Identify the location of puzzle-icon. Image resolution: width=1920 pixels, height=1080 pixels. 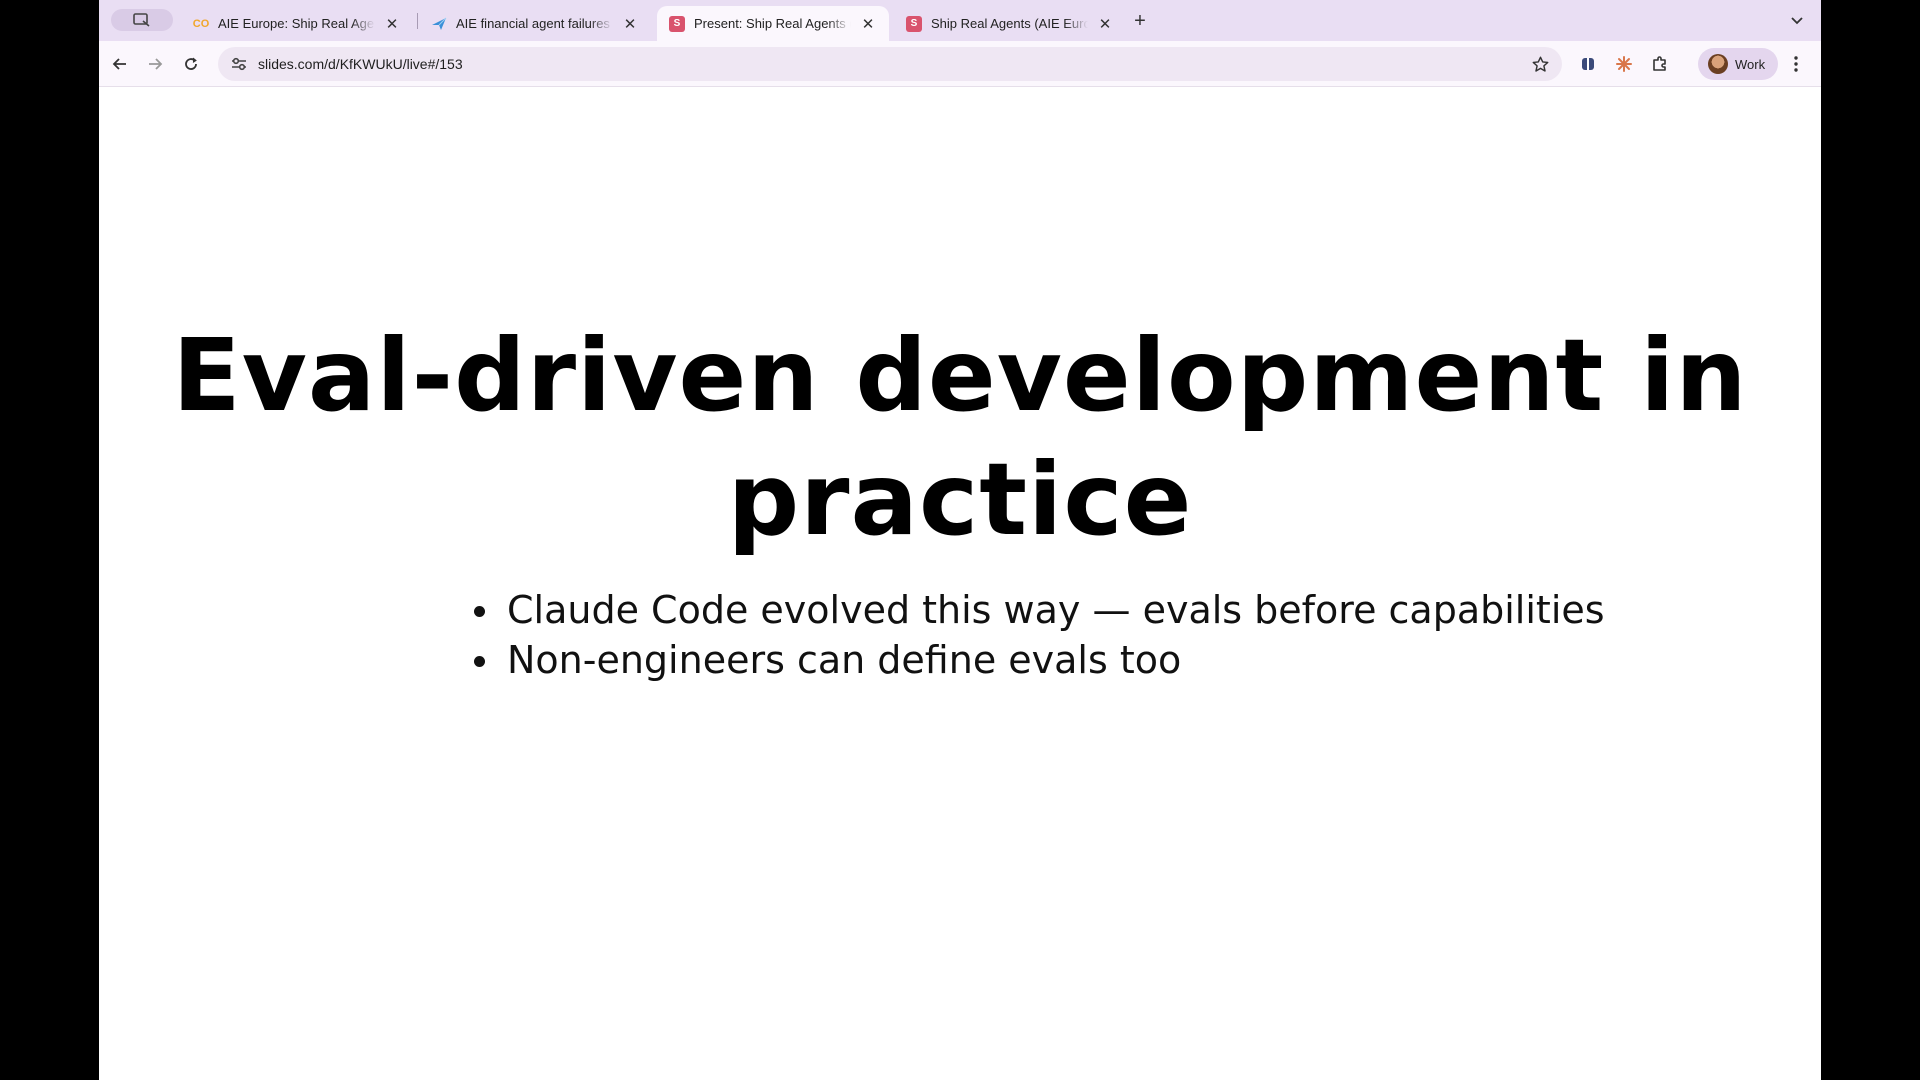
(1659, 63).